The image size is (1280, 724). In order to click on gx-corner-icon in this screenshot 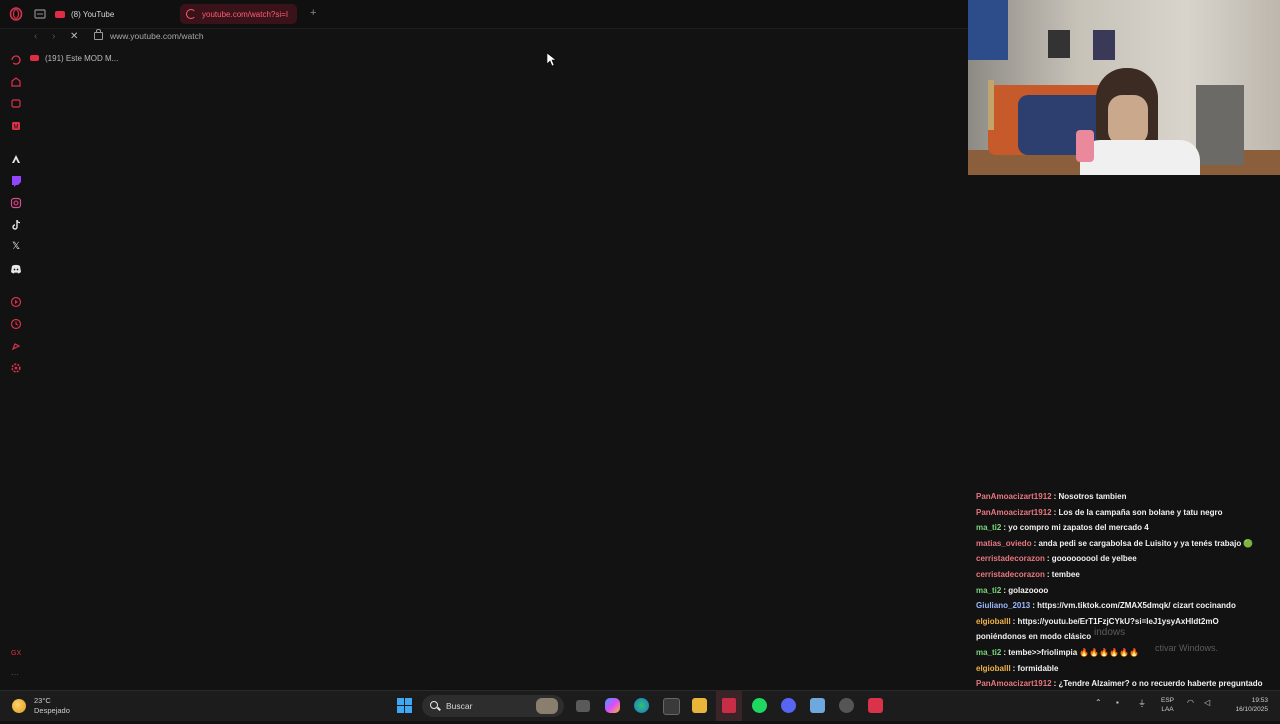, I will do `click(16, 82)`.